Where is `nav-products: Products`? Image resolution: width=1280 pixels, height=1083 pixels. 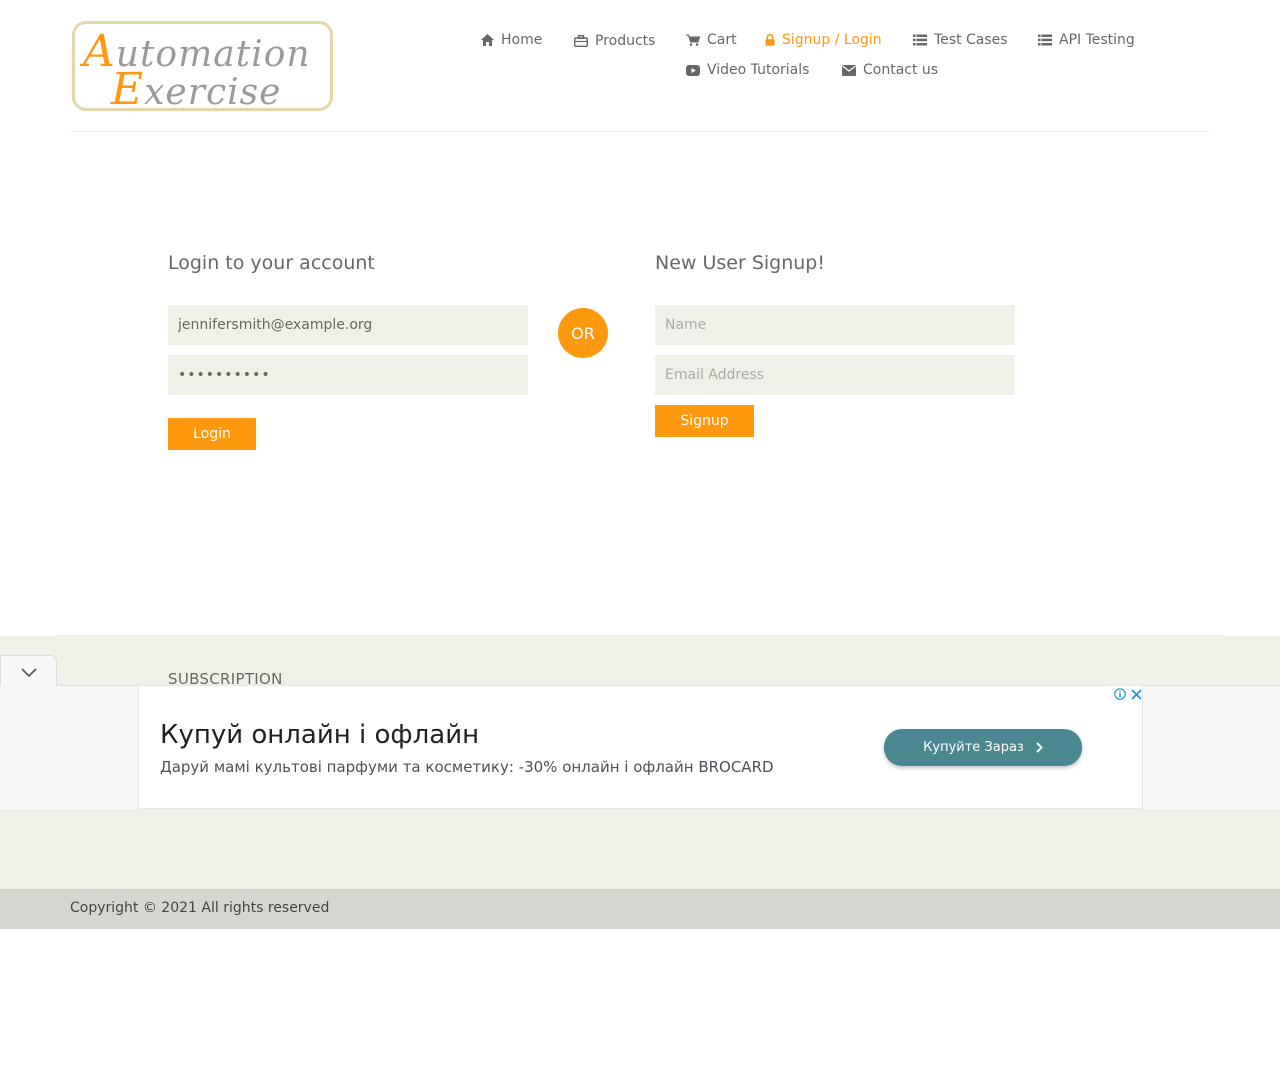
nav-products: Products is located at coordinates (614, 41).